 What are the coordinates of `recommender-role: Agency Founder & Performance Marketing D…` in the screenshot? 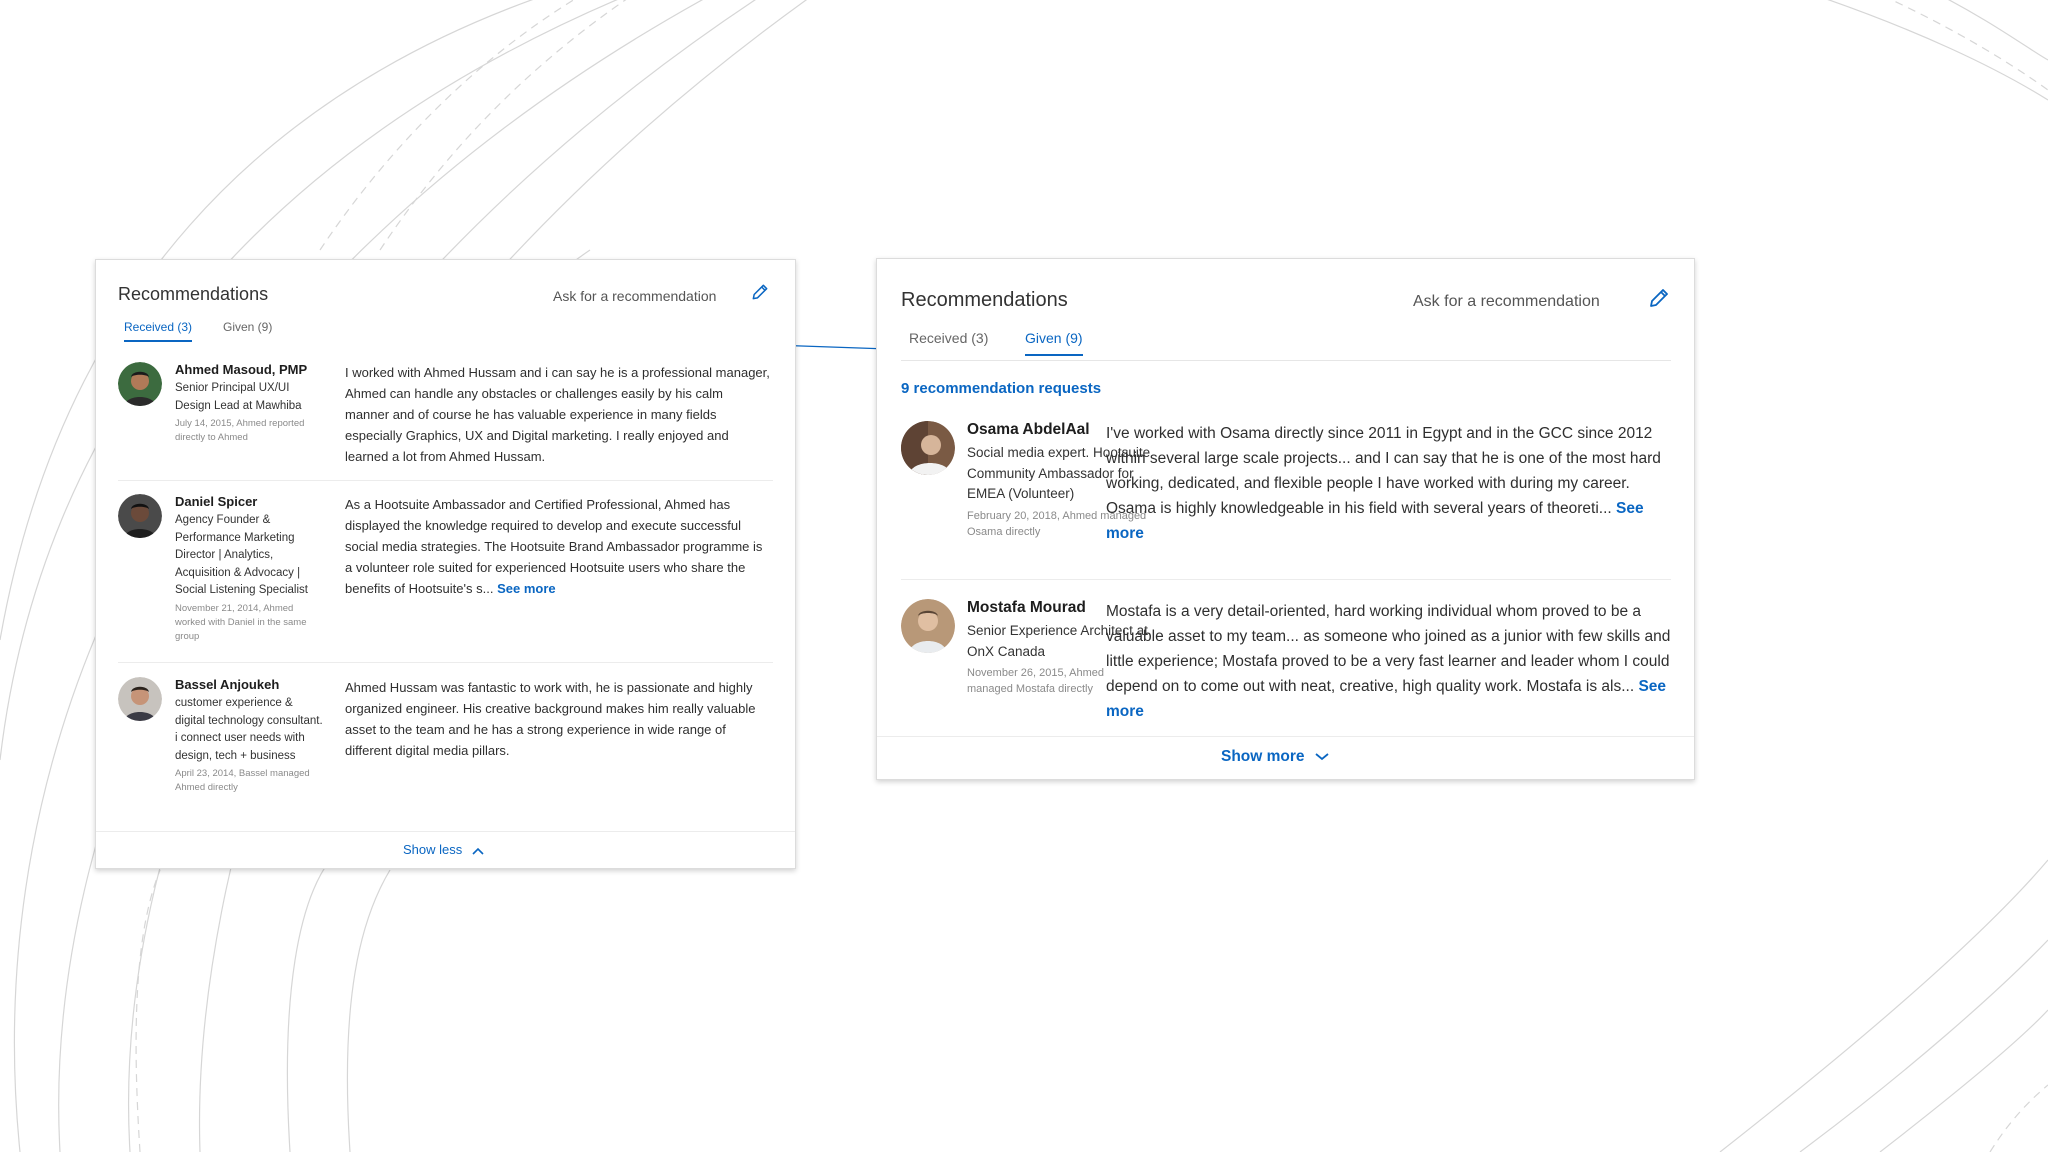 It's located at (241, 555).